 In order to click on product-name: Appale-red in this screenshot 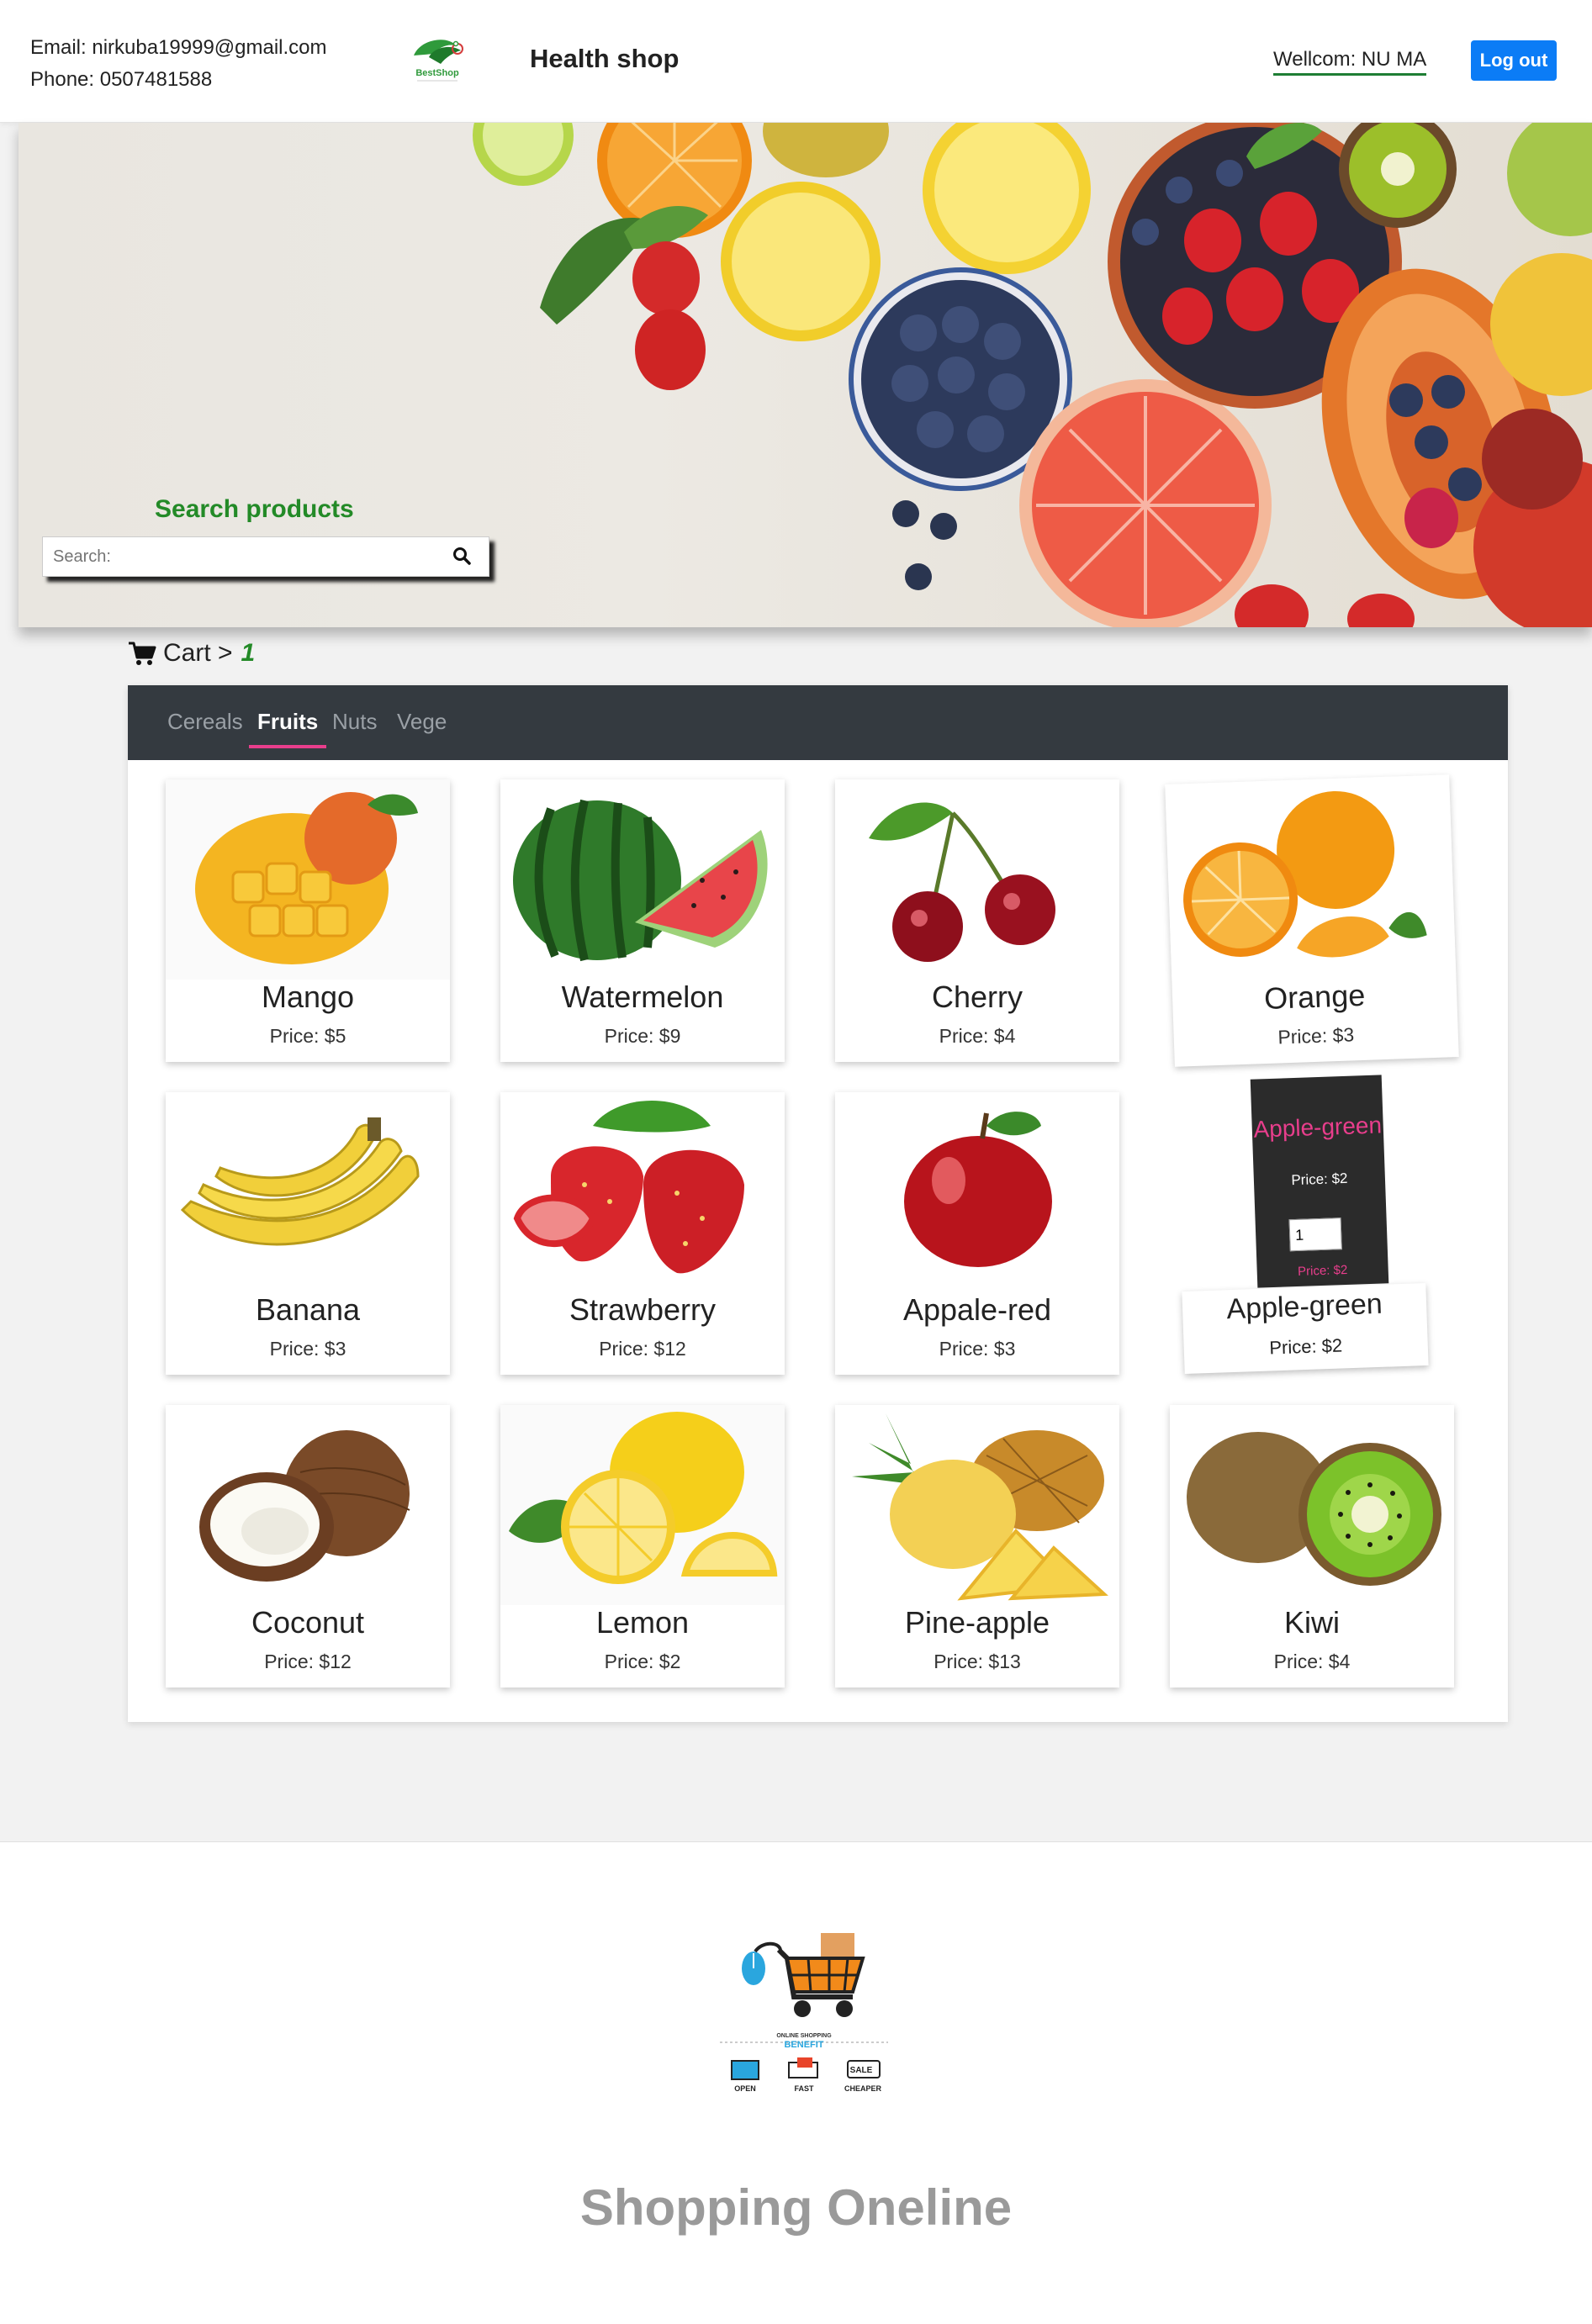, I will do `click(977, 1309)`.